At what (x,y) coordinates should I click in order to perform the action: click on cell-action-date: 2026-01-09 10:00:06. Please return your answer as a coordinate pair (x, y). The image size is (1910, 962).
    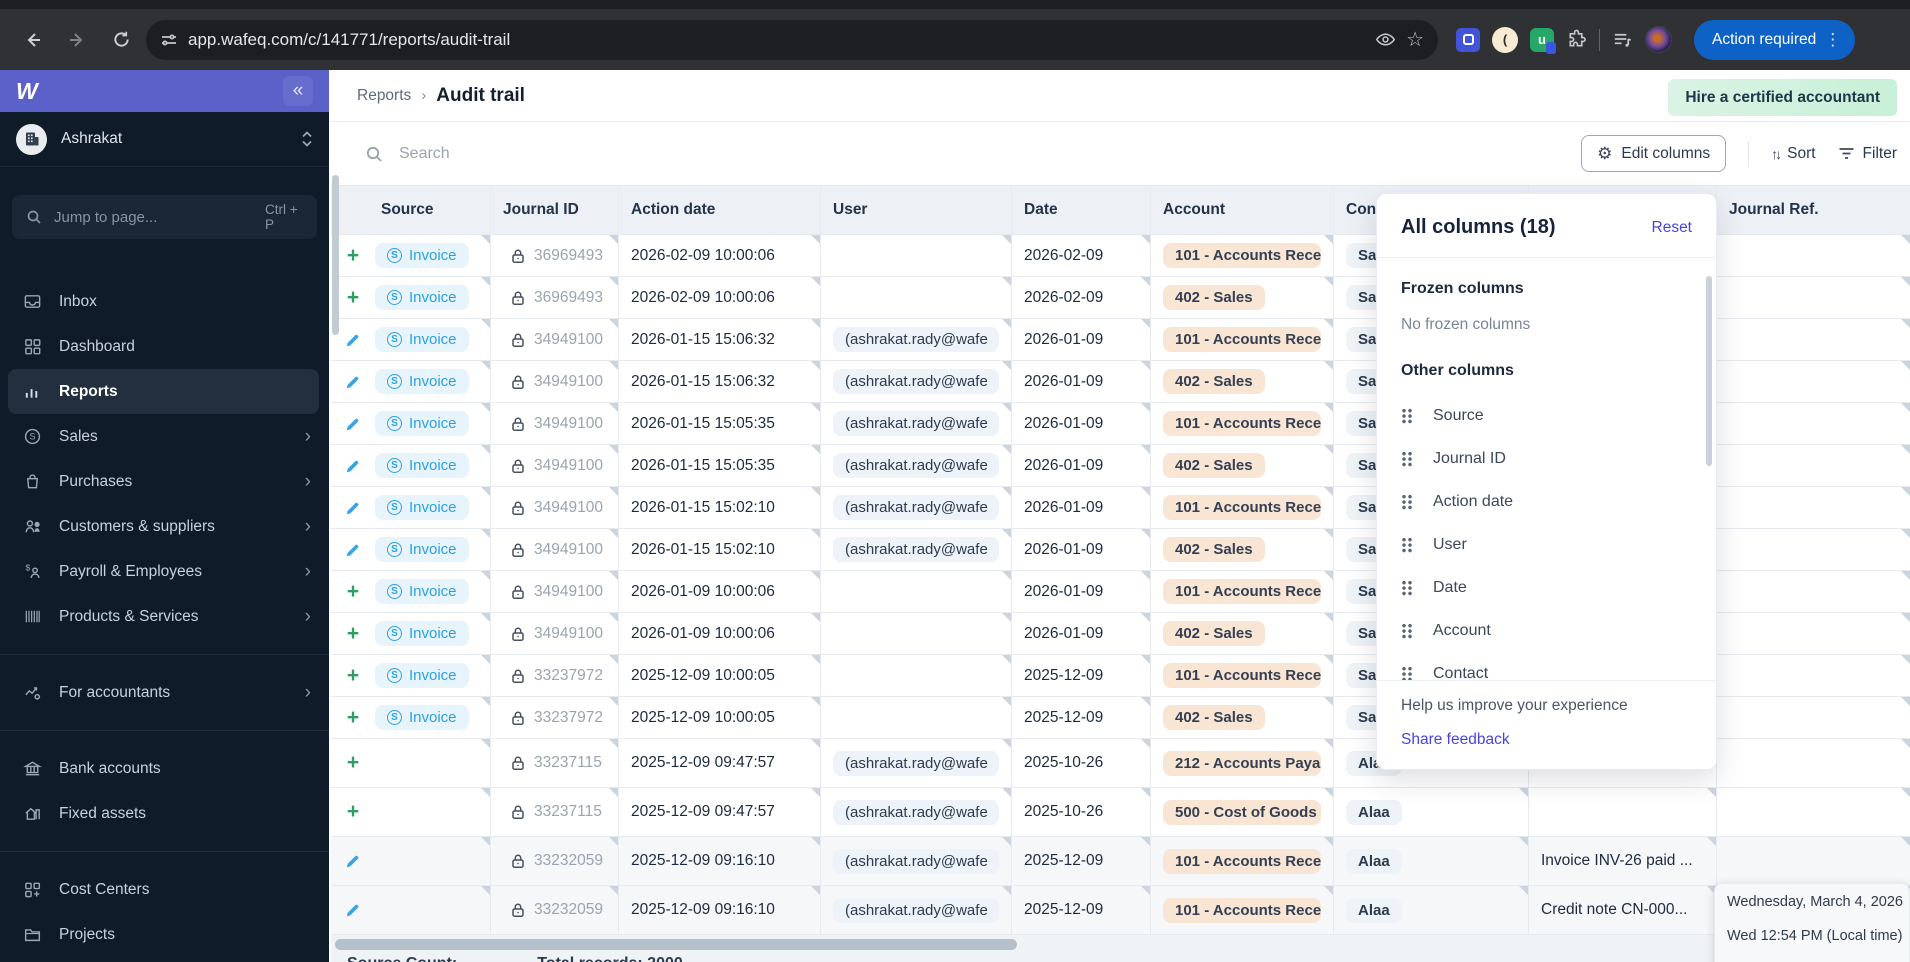
    Looking at the image, I should click on (720, 634).